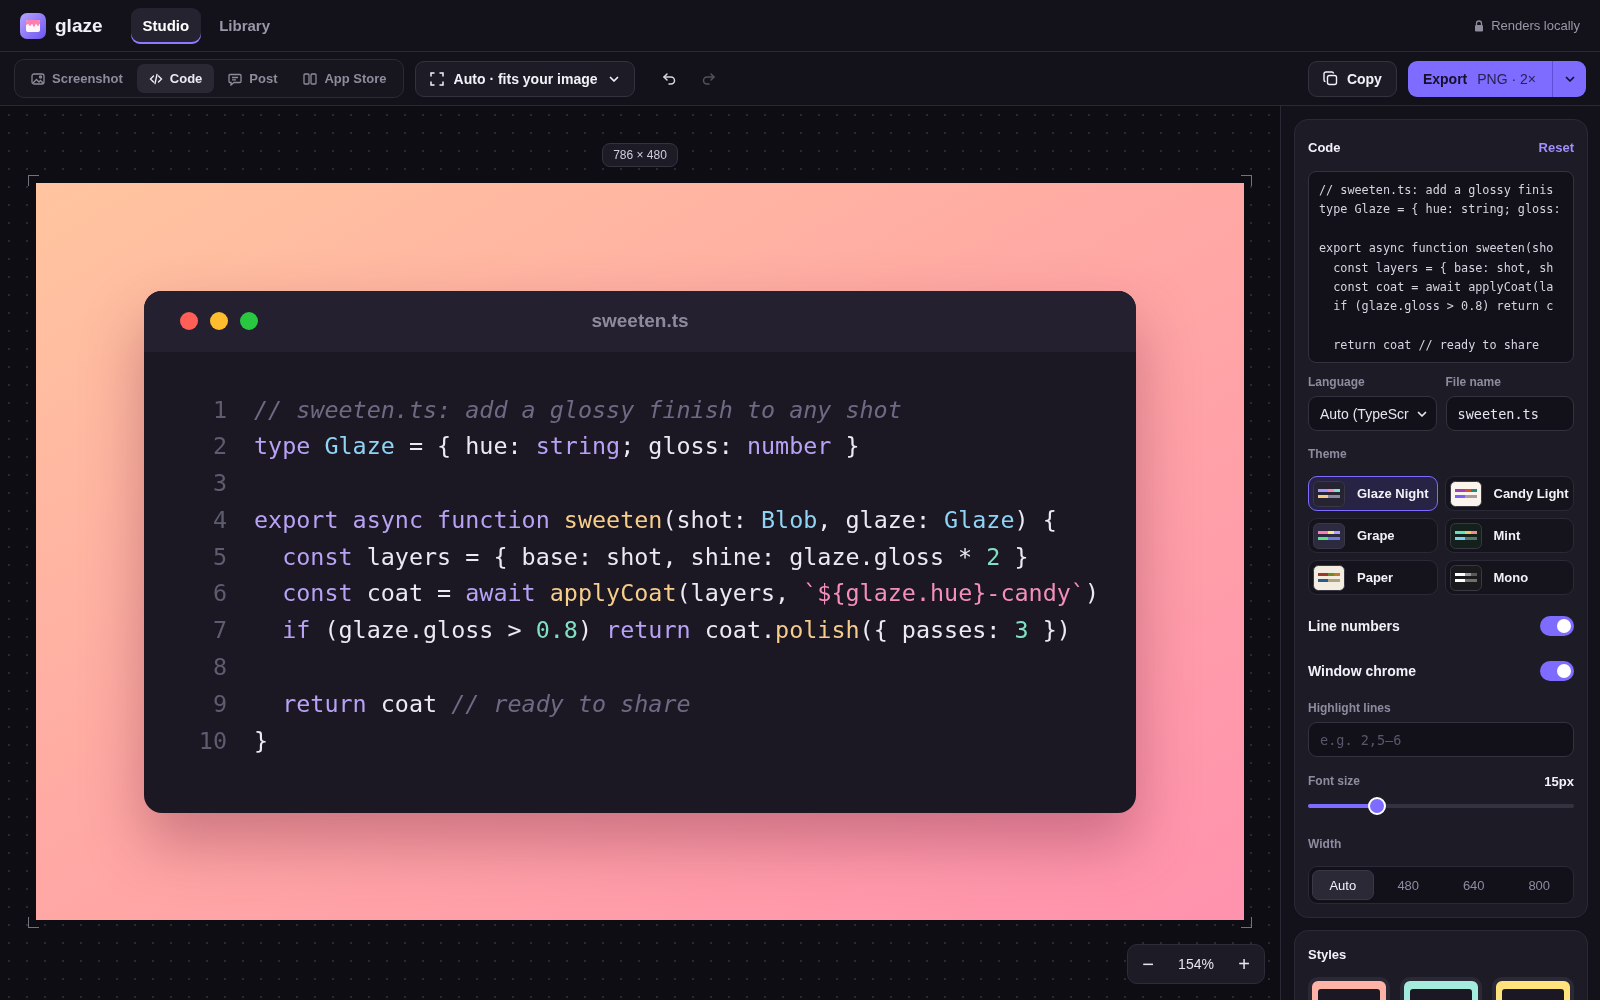 The height and width of the screenshot is (1000, 1600). I want to click on code-line: return coat // ready to share, so click(486, 704).